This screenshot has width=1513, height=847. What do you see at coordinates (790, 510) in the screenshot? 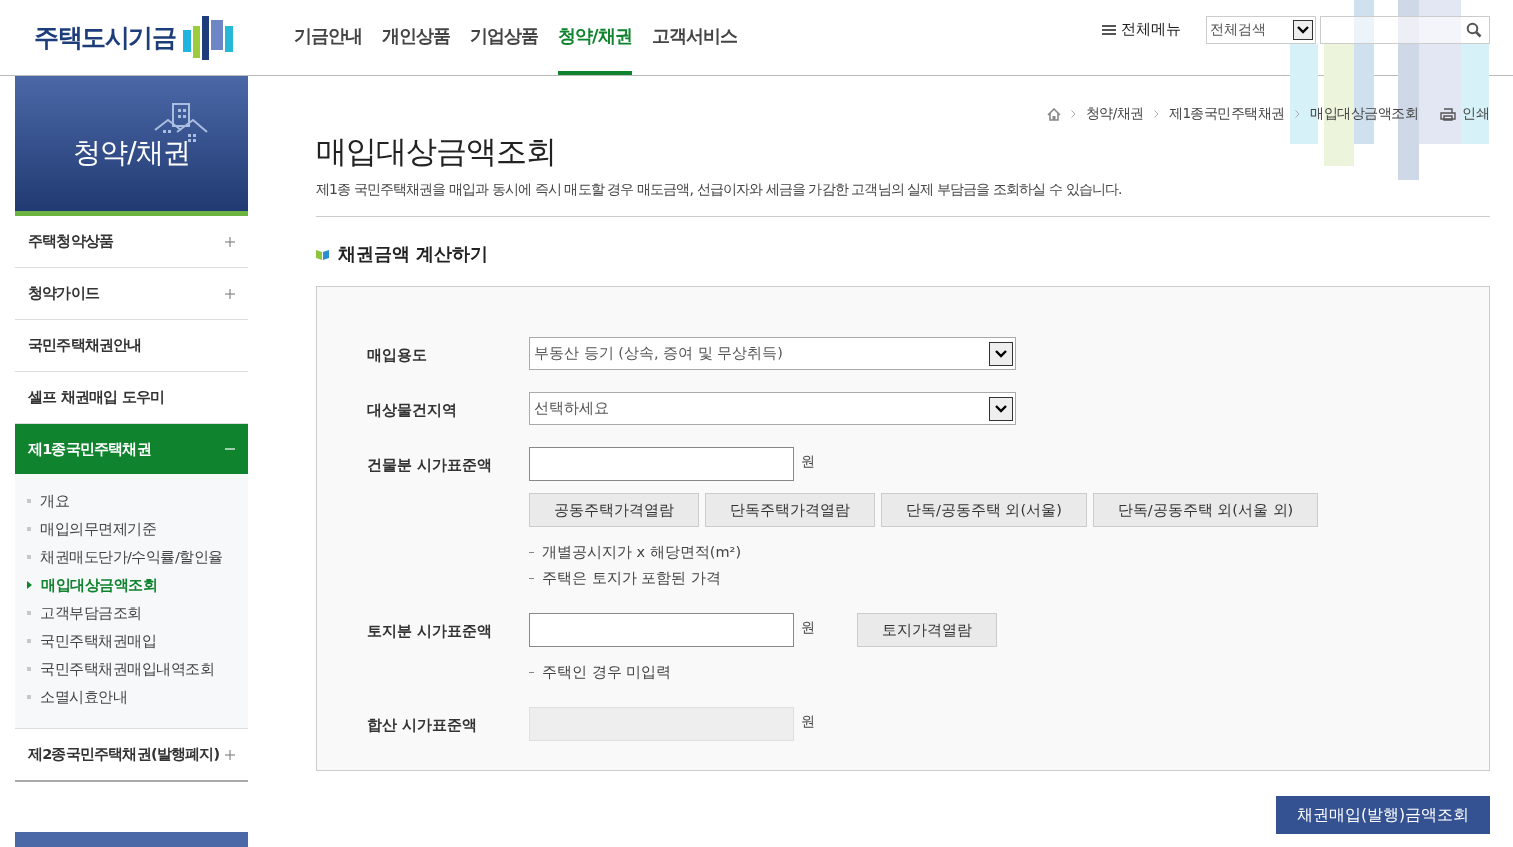
I see `lookup-button: 단독주택가격열람` at bounding box center [790, 510].